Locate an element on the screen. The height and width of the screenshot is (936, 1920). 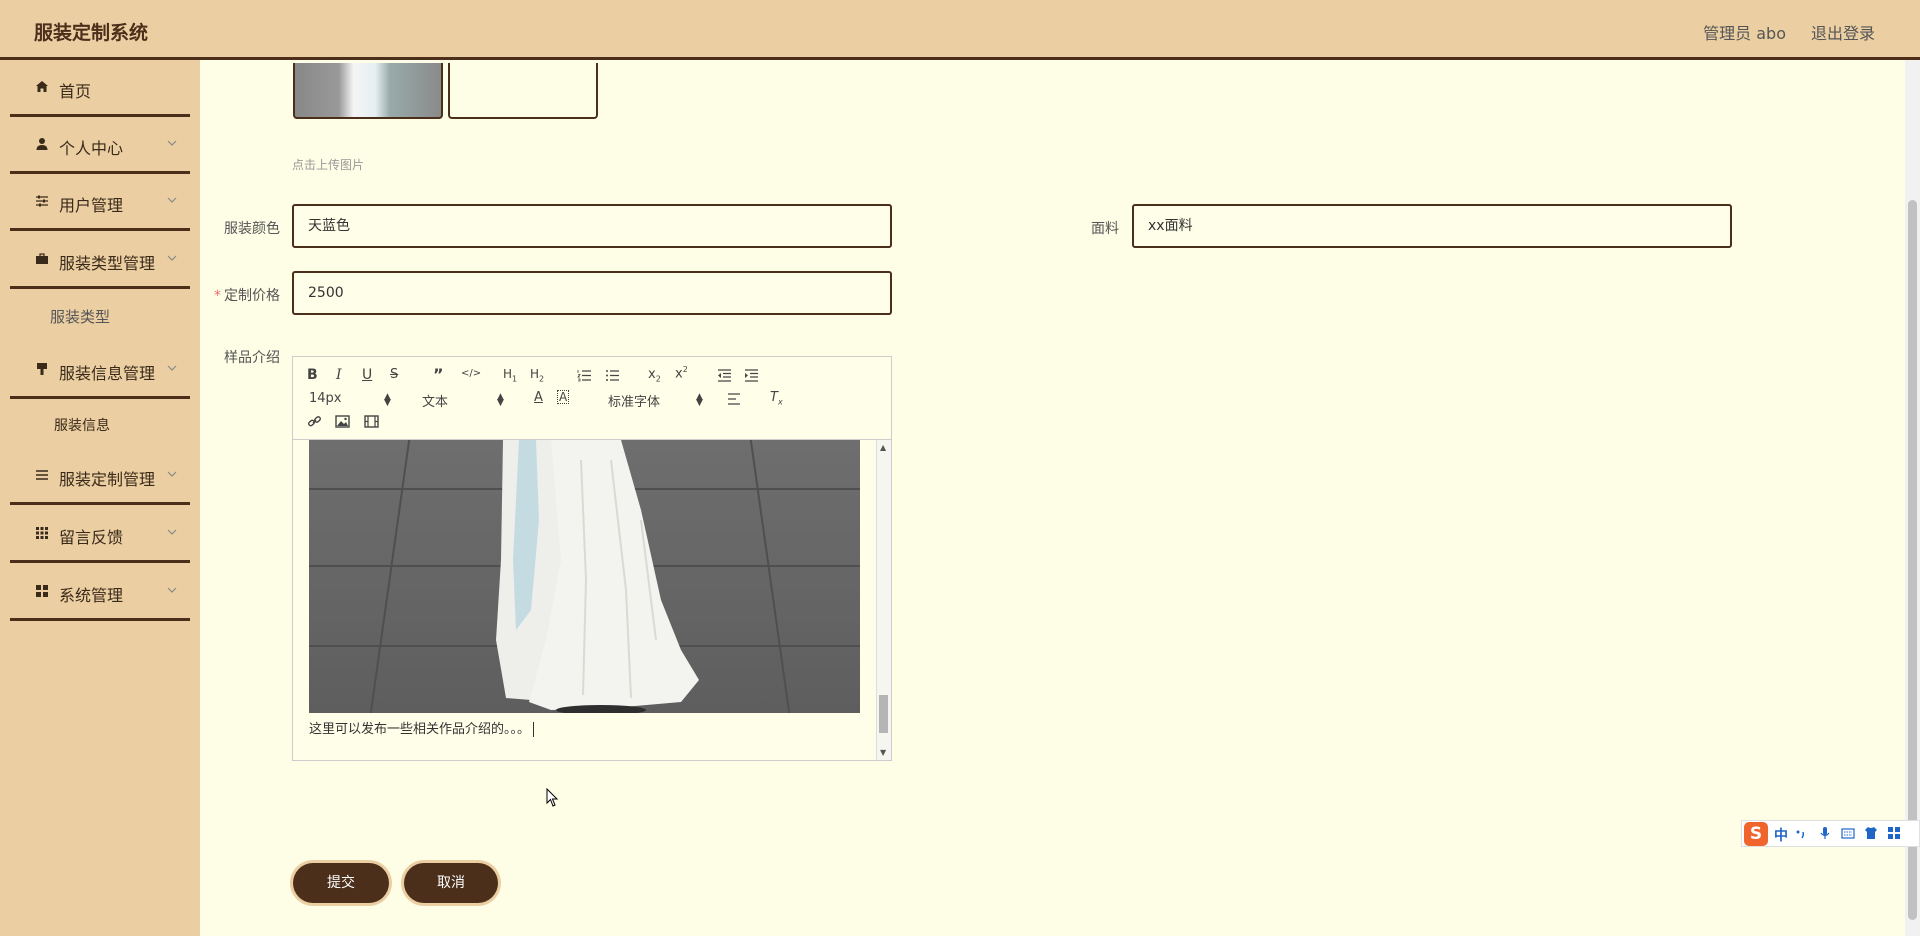
sidebar-item-clothing-type-management: 服装类型管理 is located at coordinates (100, 261).